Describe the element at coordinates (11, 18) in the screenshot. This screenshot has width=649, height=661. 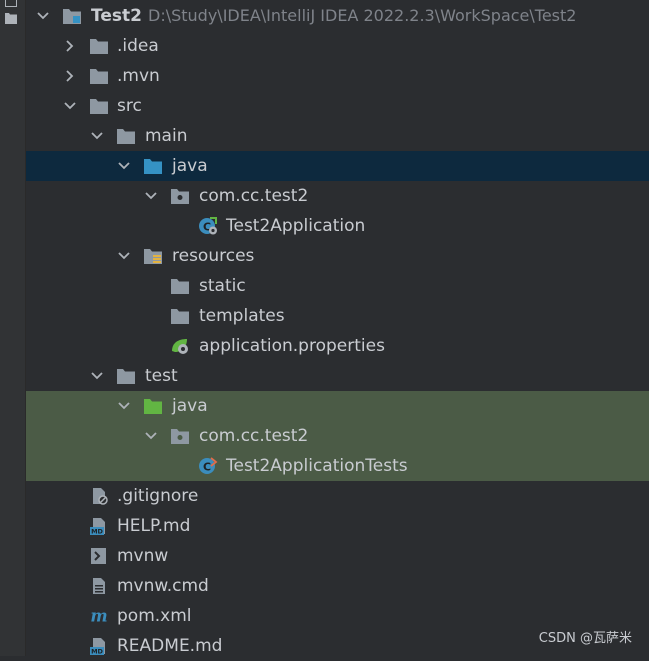
I see `project-panel-icon` at that location.